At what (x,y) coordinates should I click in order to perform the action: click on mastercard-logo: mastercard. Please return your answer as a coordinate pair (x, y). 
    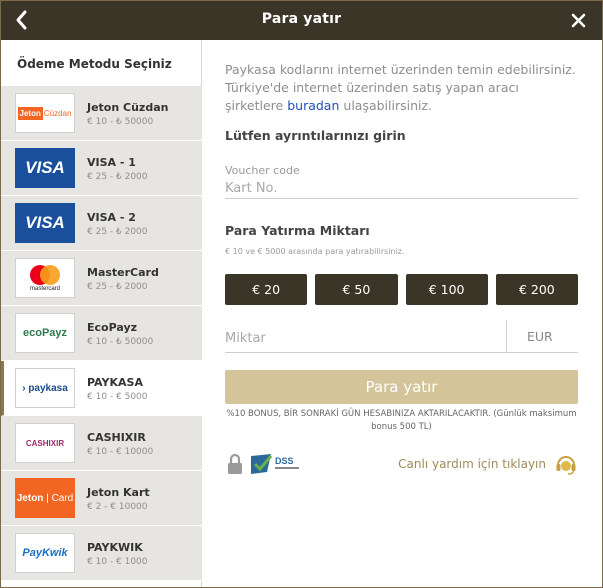
    Looking at the image, I should click on (45, 278).